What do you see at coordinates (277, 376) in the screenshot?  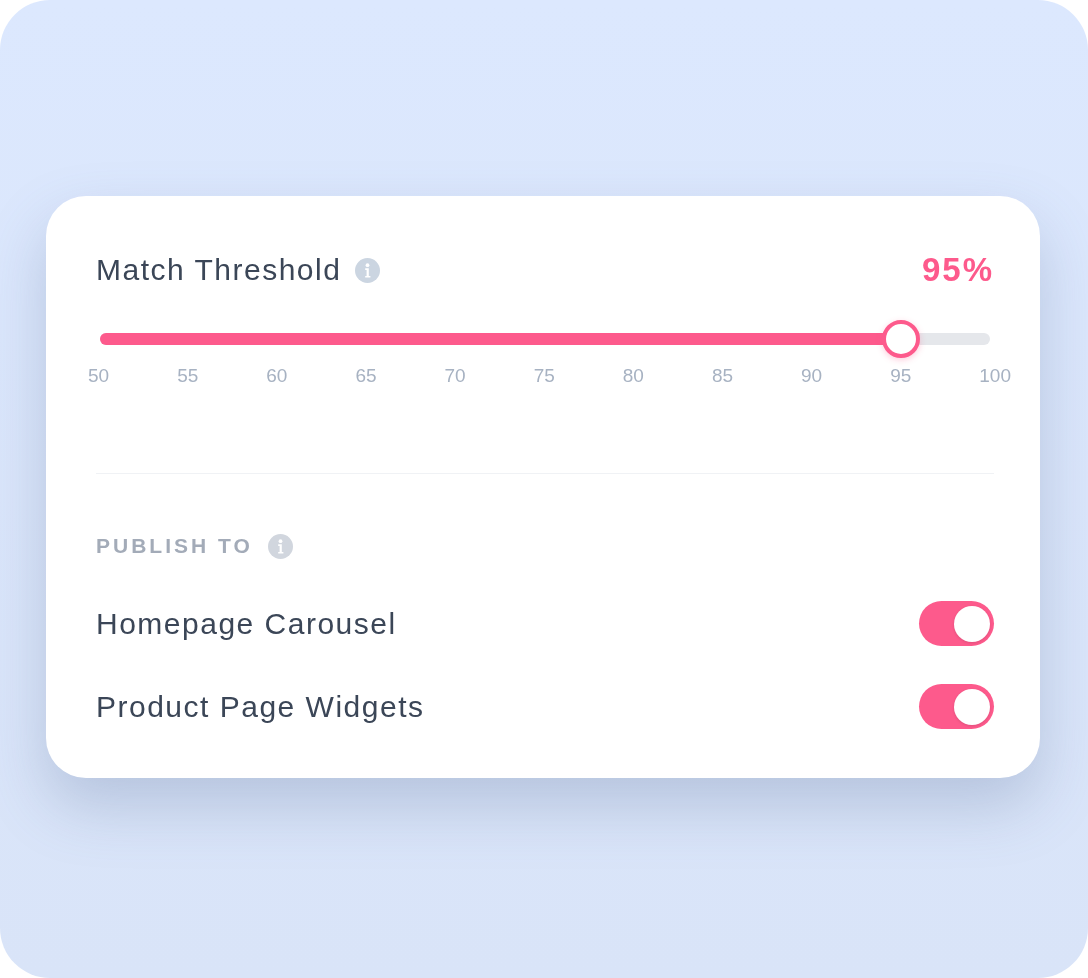 I see `tick-label: 60` at bounding box center [277, 376].